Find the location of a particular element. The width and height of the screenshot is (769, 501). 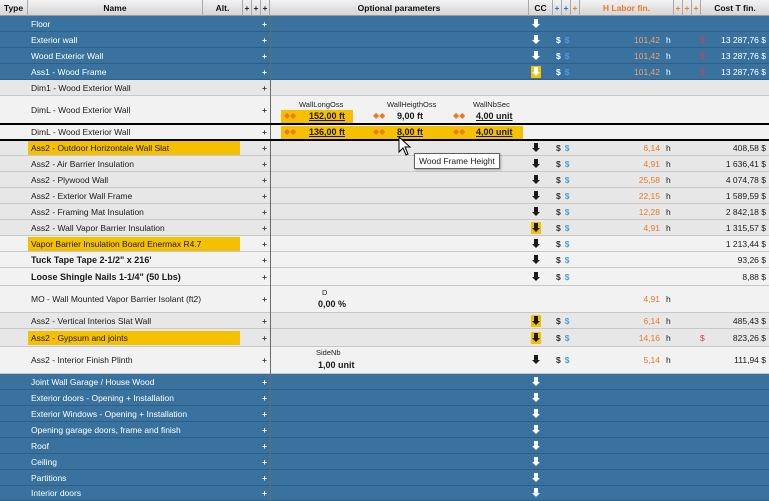

header-type: Type is located at coordinates (14, 8).